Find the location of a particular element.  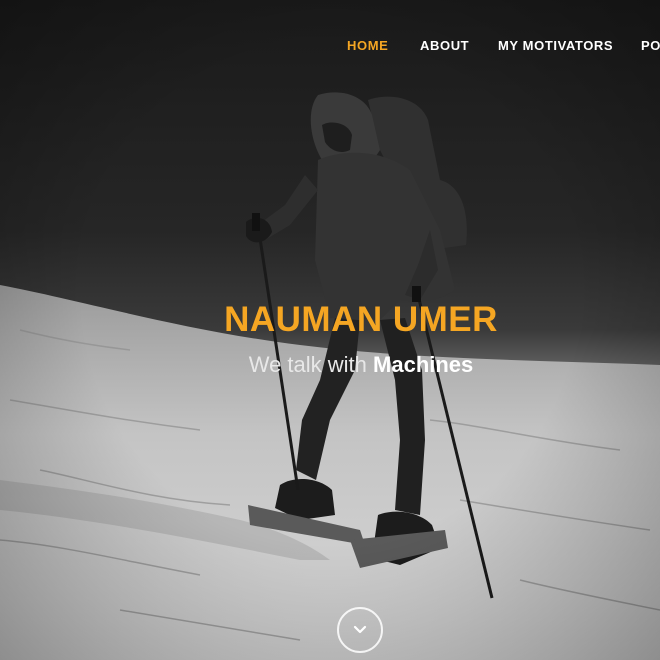

scroll-down-button is located at coordinates (360, 630).